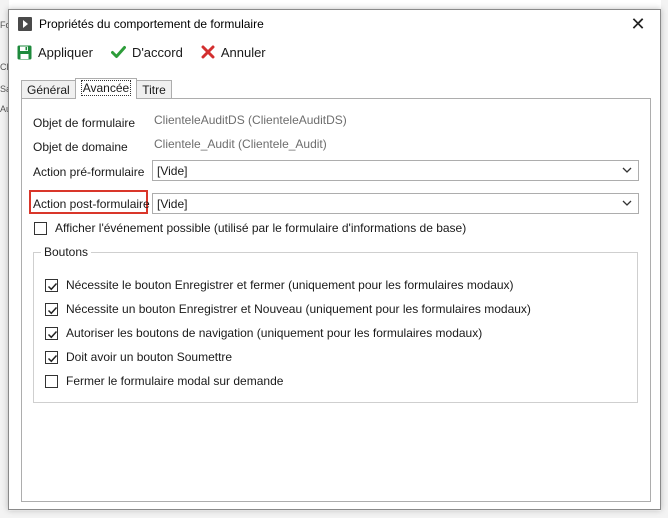 This screenshot has height=518, width=668. I want to click on pre-form-action-label: Action pré-formulaire, so click(89, 172).